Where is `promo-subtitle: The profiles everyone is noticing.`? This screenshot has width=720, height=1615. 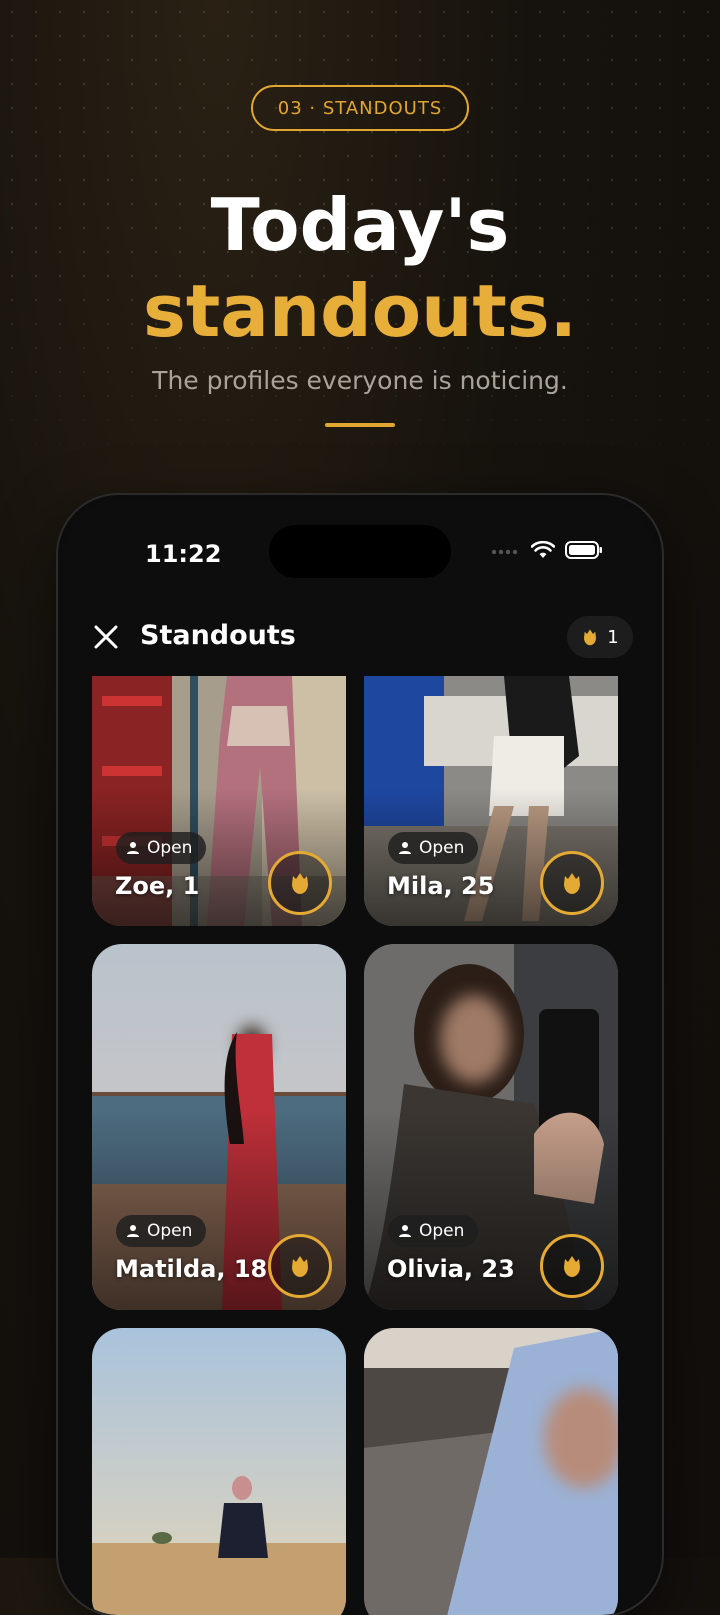 promo-subtitle: The profiles everyone is noticing. is located at coordinates (360, 380).